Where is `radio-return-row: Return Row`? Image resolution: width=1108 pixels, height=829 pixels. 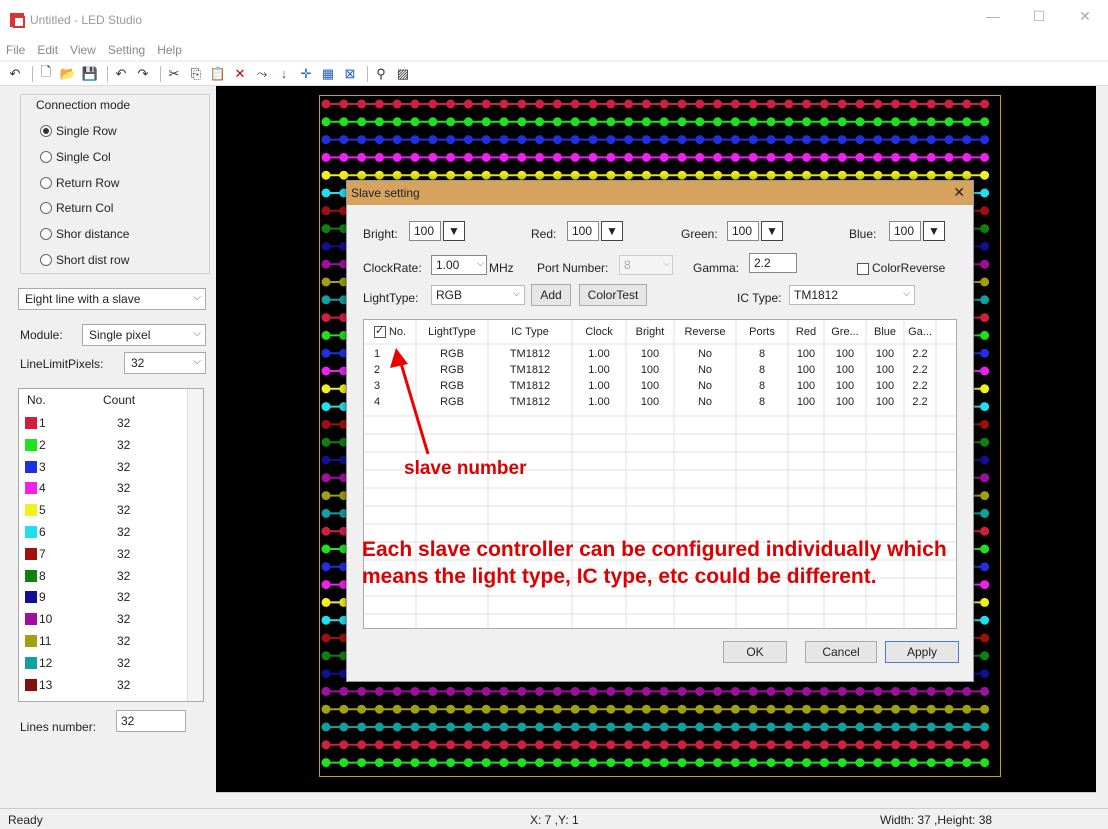
radio-return-row: Return Row is located at coordinates (79, 183).